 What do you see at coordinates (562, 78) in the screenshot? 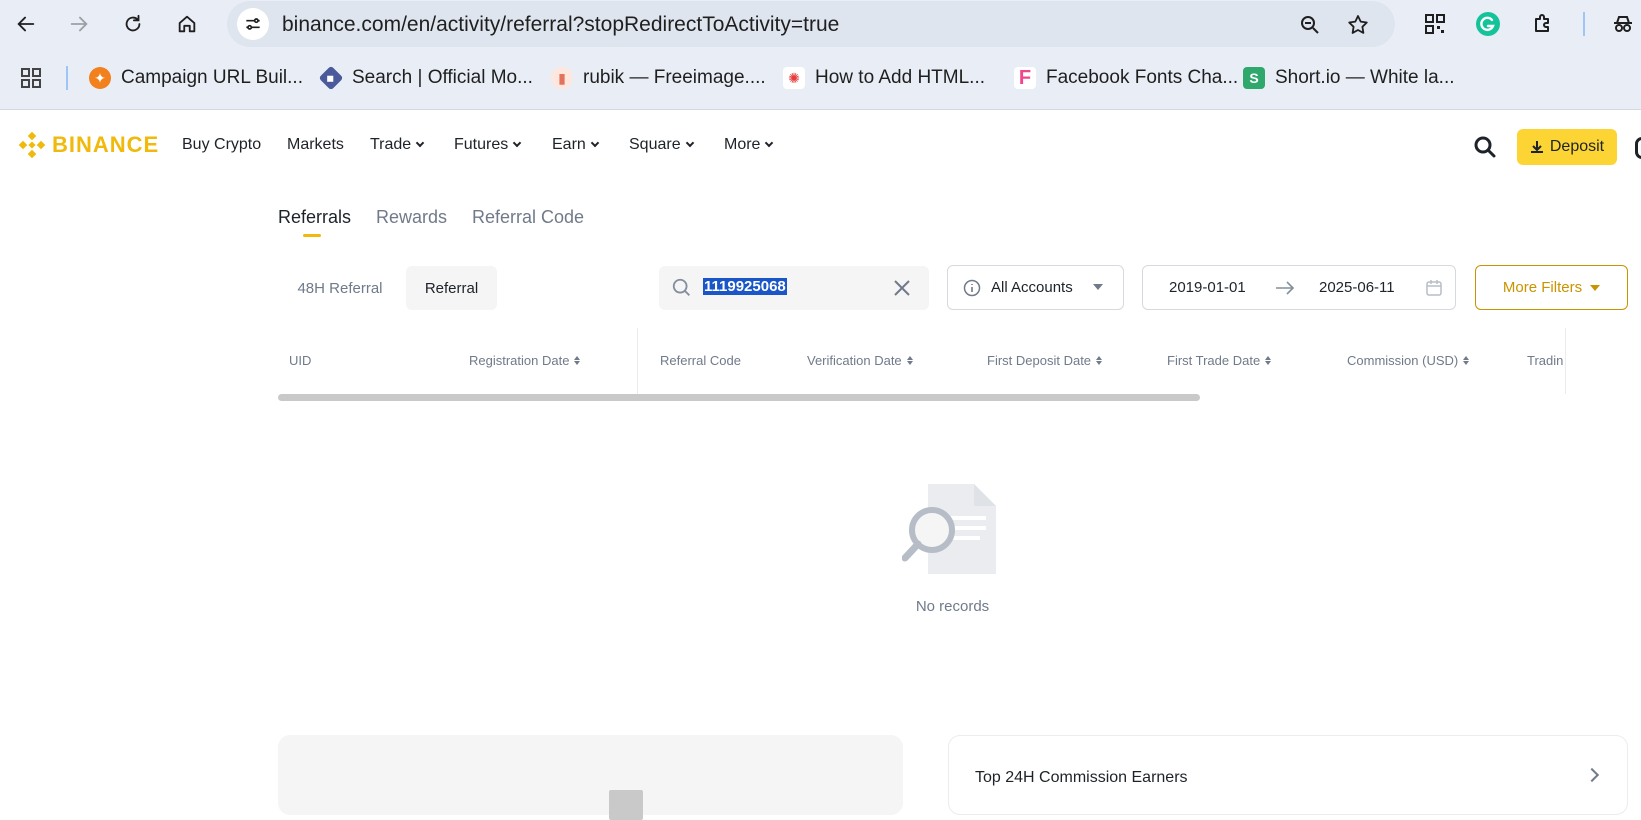
I see `freeimage-favicon-icon: ▮` at bounding box center [562, 78].